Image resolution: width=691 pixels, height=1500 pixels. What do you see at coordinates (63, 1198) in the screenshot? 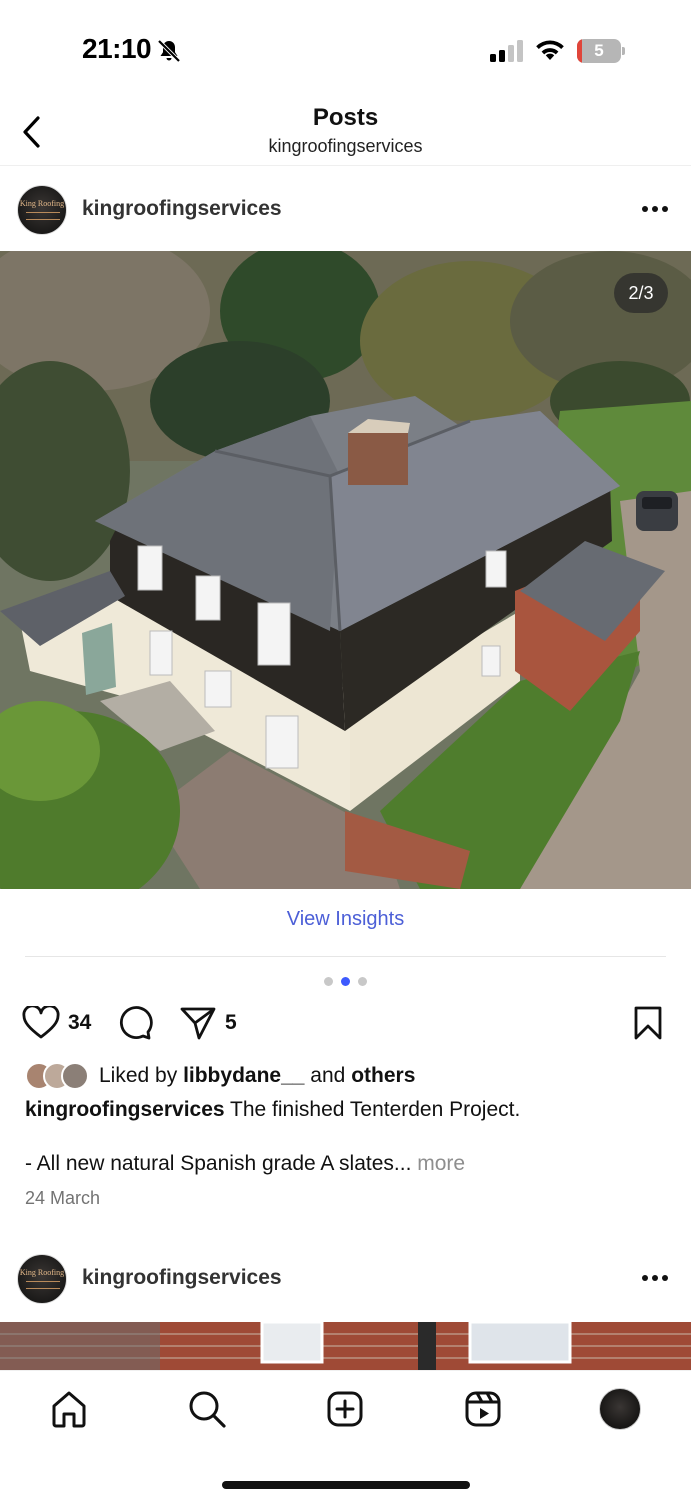
I see `post-date: 24 March` at bounding box center [63, 1198].